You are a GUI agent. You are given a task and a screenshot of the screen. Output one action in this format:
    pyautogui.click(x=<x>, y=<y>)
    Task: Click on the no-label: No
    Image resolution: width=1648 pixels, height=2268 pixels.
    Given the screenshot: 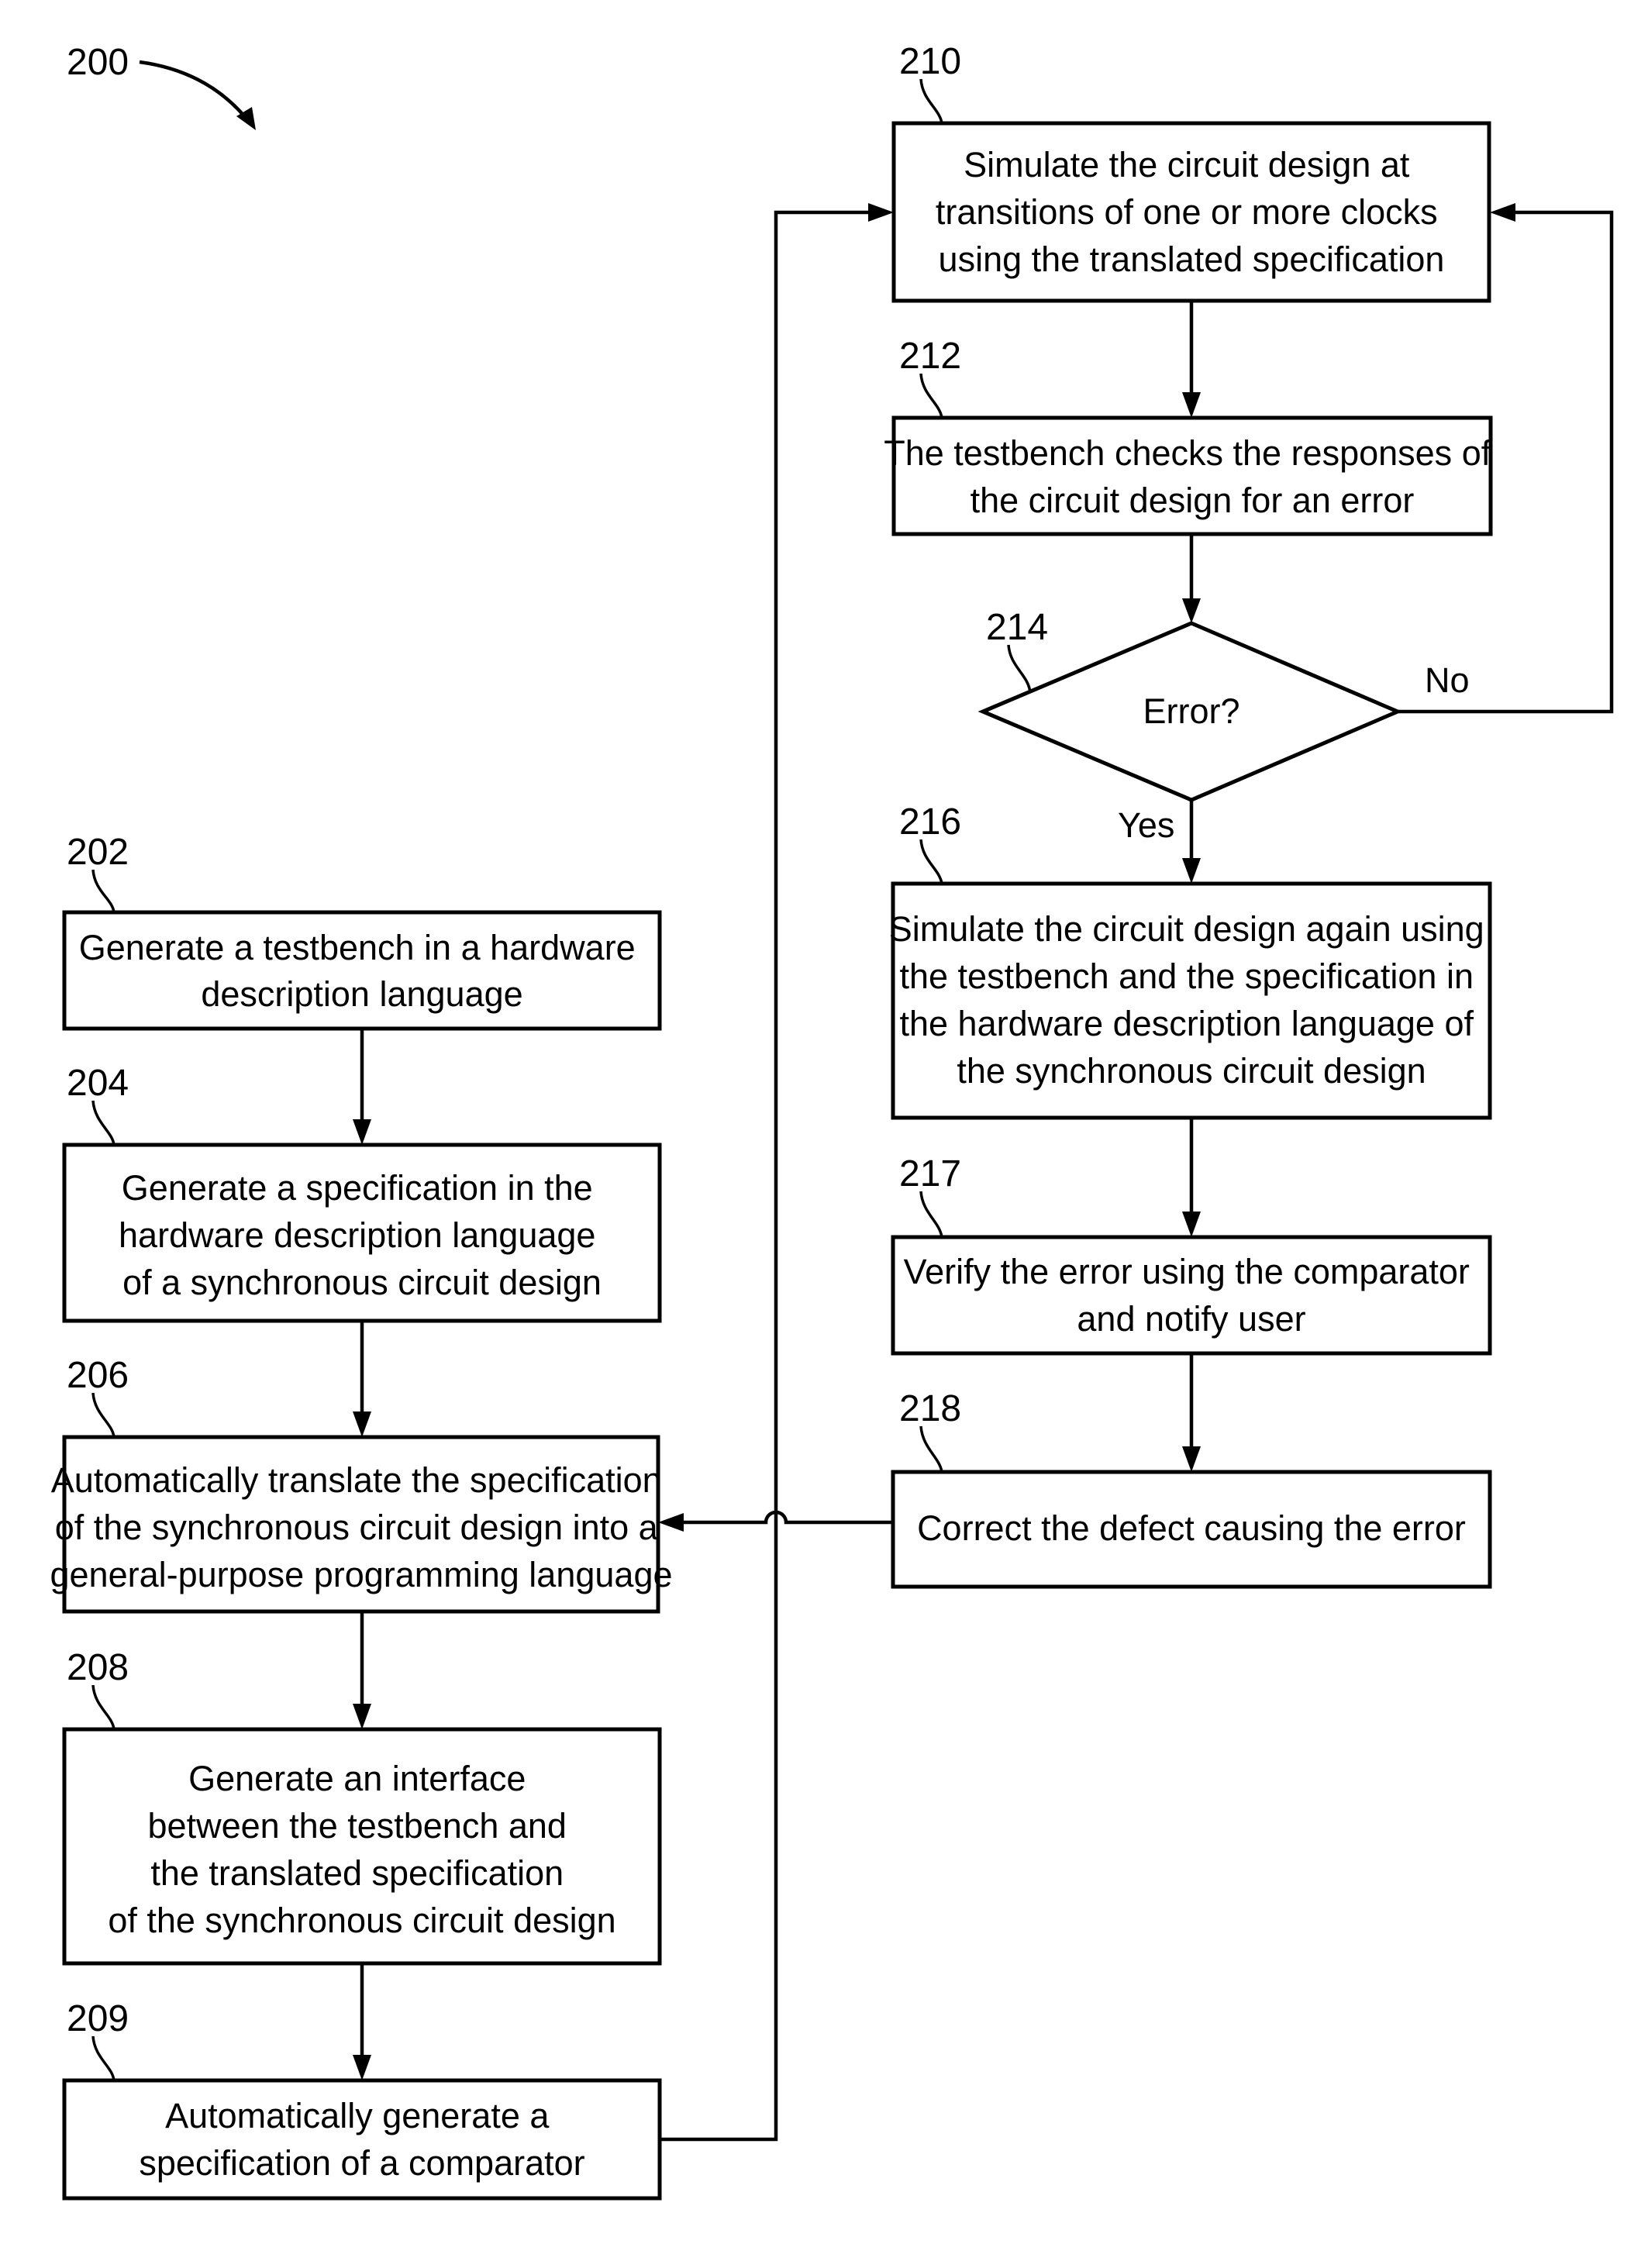 What is the action you would take?
    pyautogui.click(x=1447, y=680)
    